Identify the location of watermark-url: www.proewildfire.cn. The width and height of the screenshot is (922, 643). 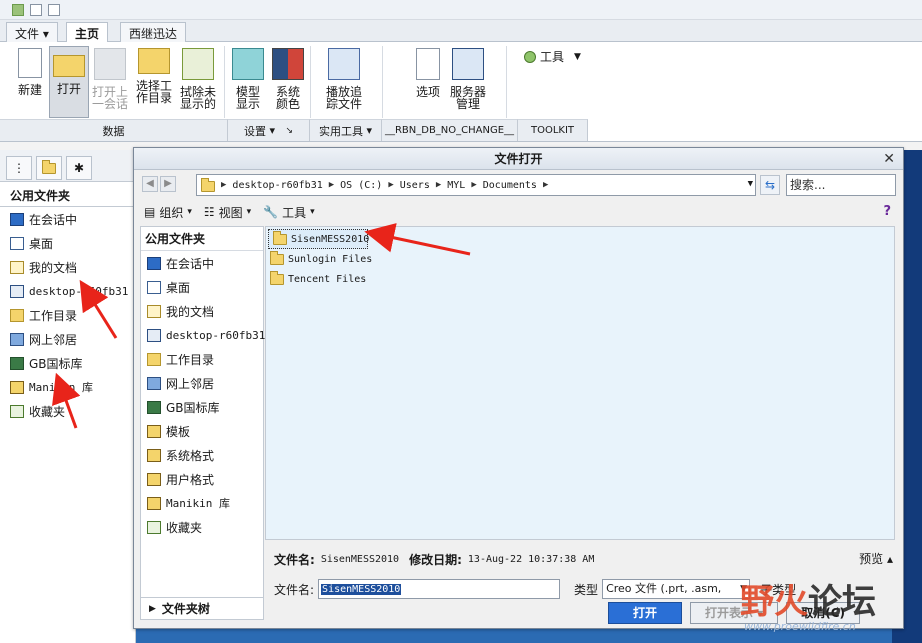
(800, 626).